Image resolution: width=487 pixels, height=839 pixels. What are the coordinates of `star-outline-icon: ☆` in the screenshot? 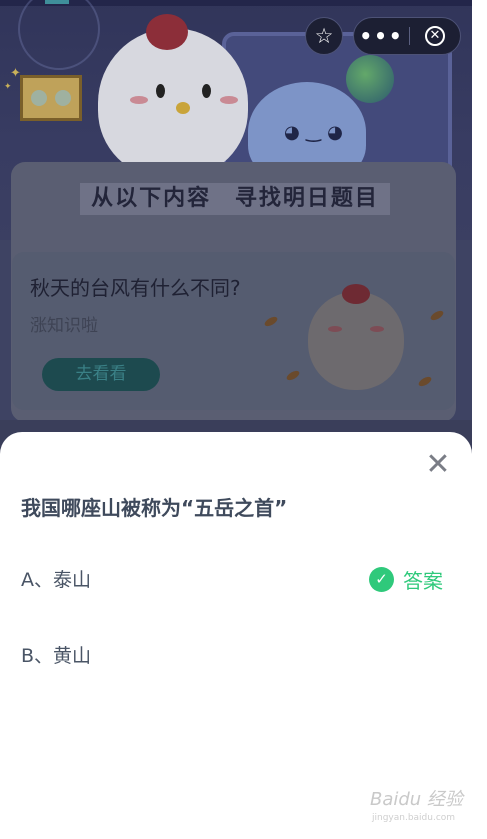 It's located at (324, 36).